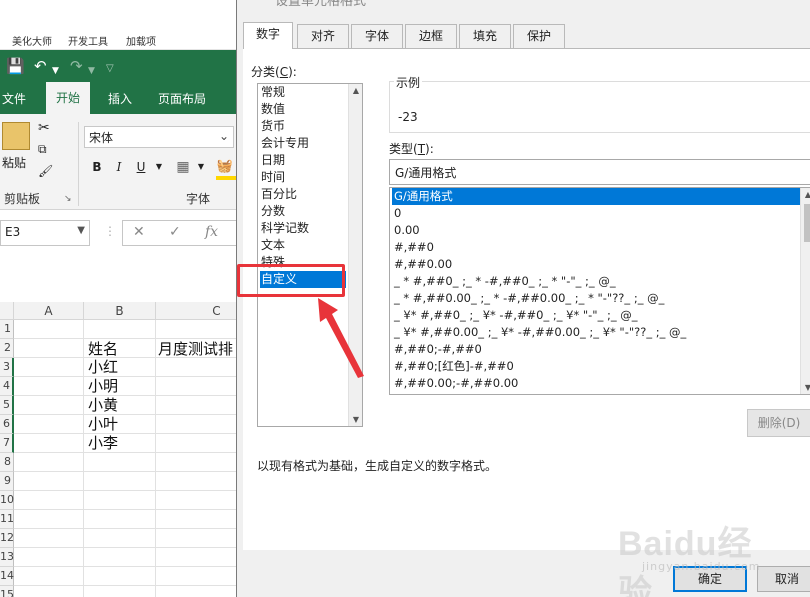 This screenshot has height=597, width=810. I want to click on select-all-corner, so click(7, 311).